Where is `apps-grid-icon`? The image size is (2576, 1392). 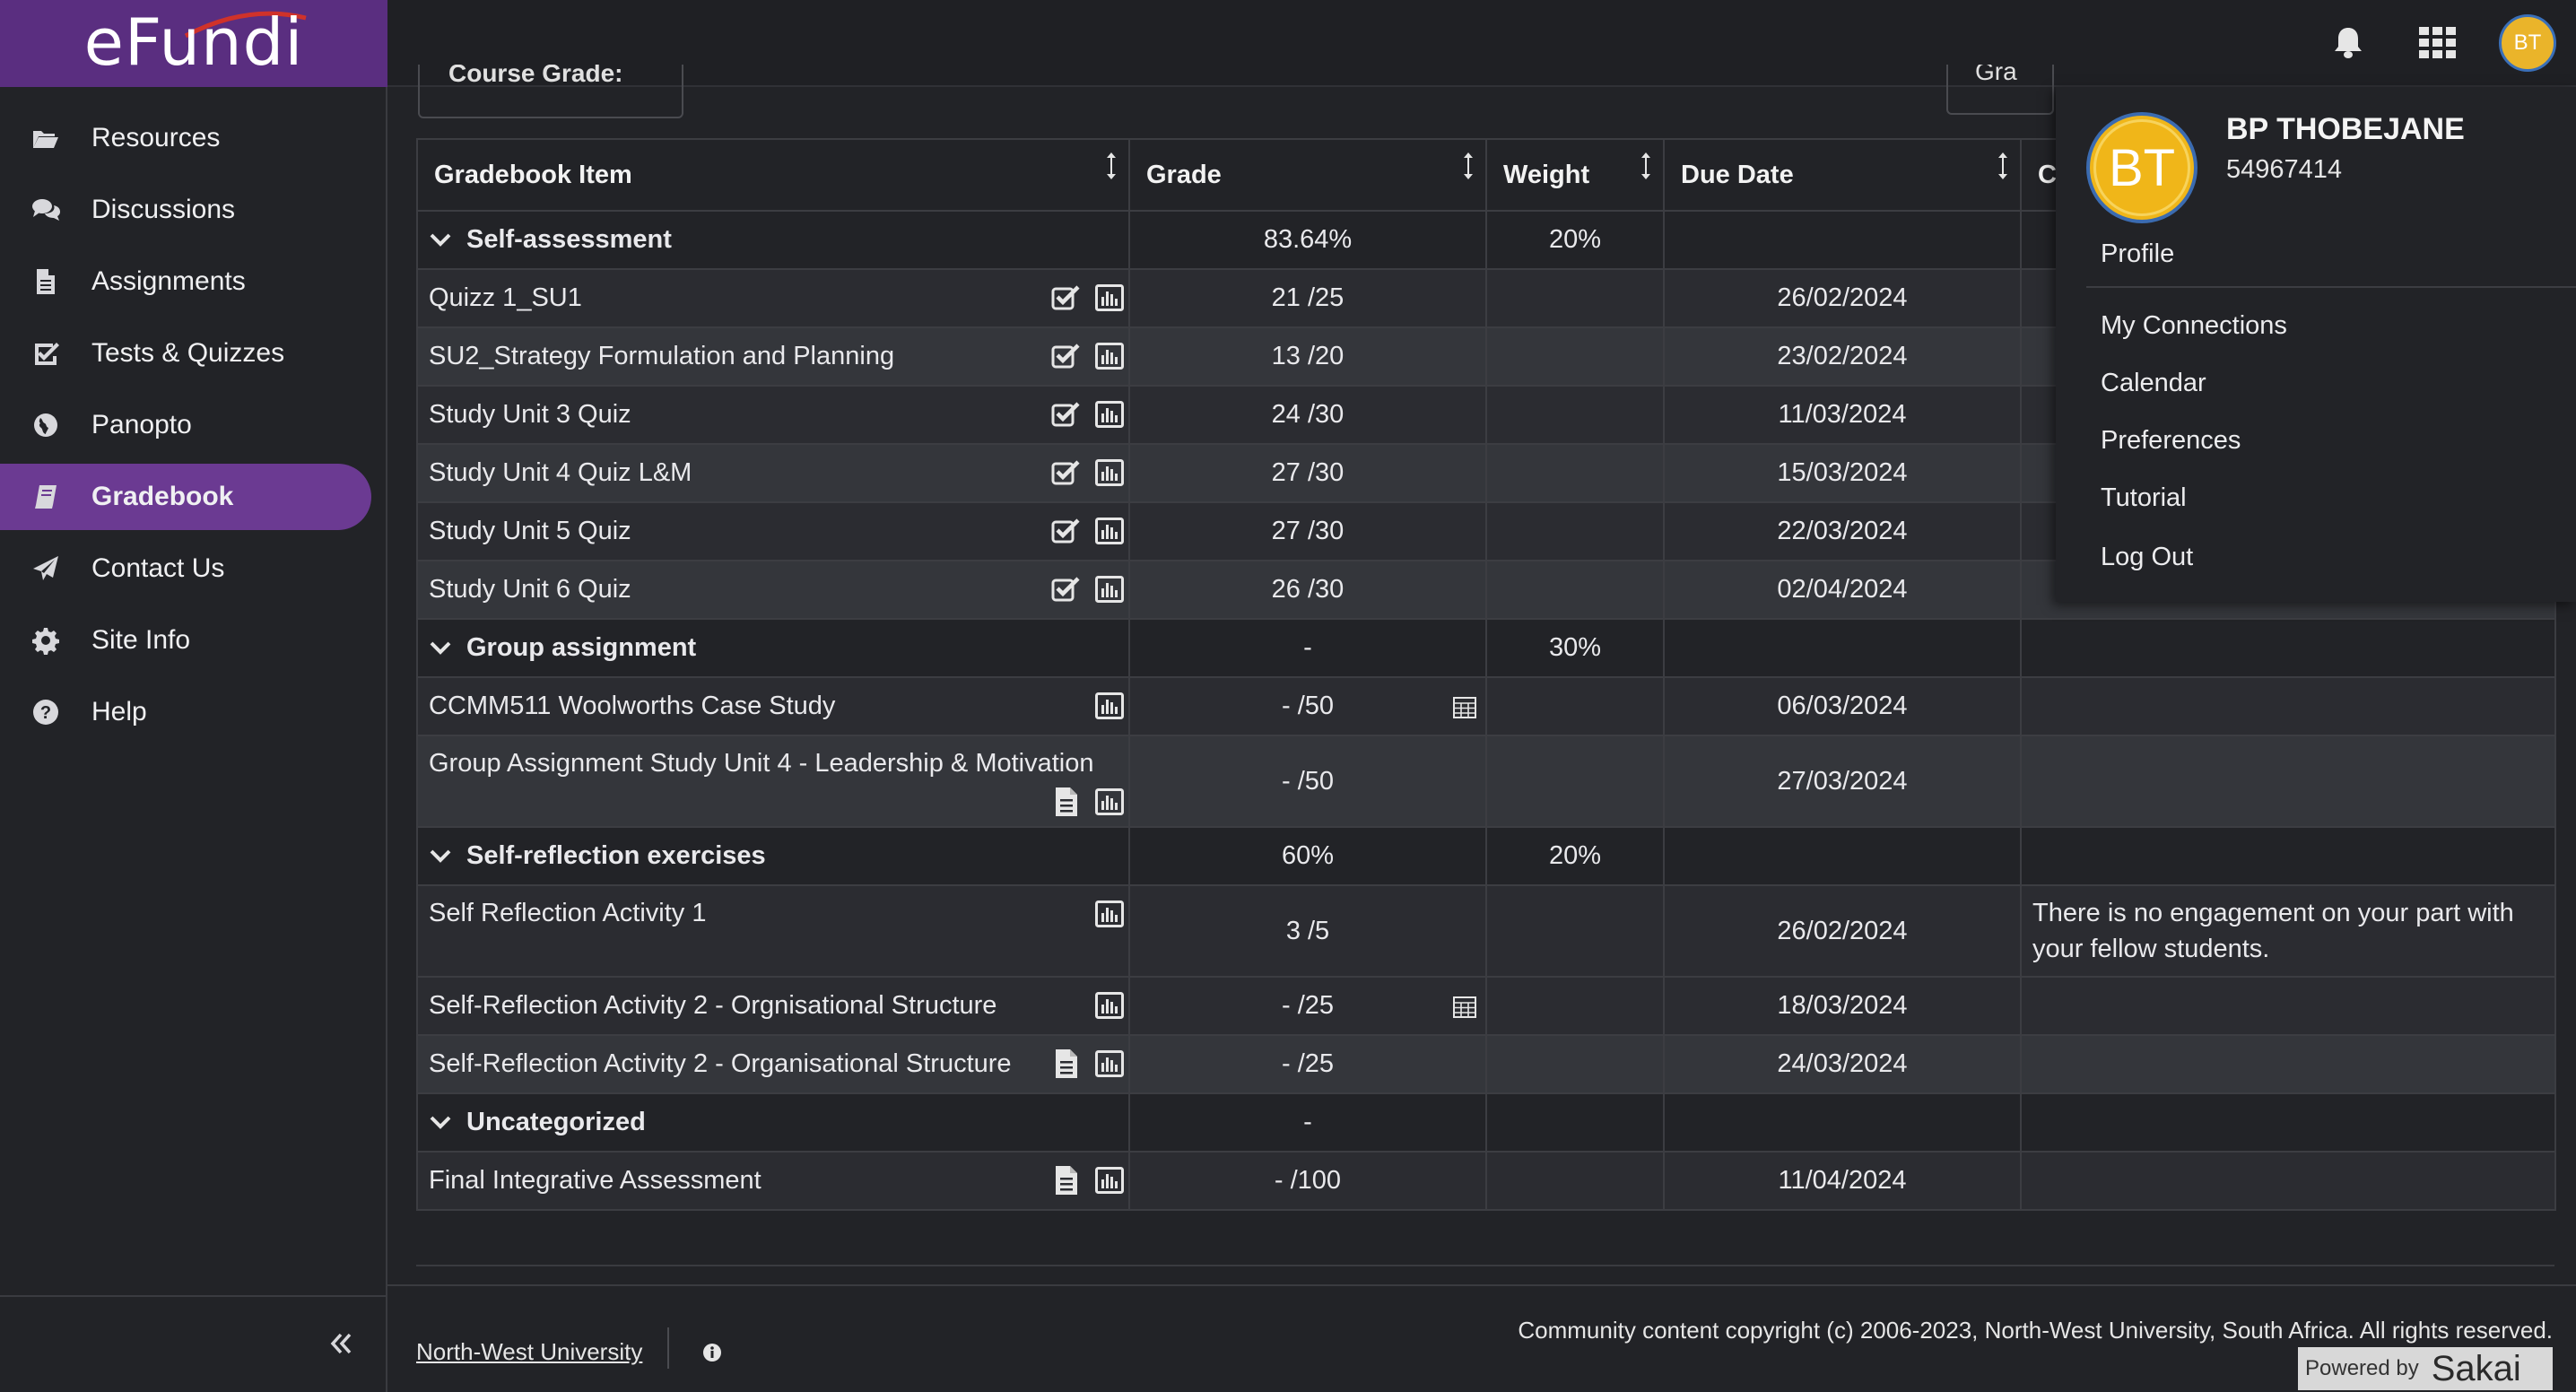
apps-grid-icon is located at coordinates (2437, 43).